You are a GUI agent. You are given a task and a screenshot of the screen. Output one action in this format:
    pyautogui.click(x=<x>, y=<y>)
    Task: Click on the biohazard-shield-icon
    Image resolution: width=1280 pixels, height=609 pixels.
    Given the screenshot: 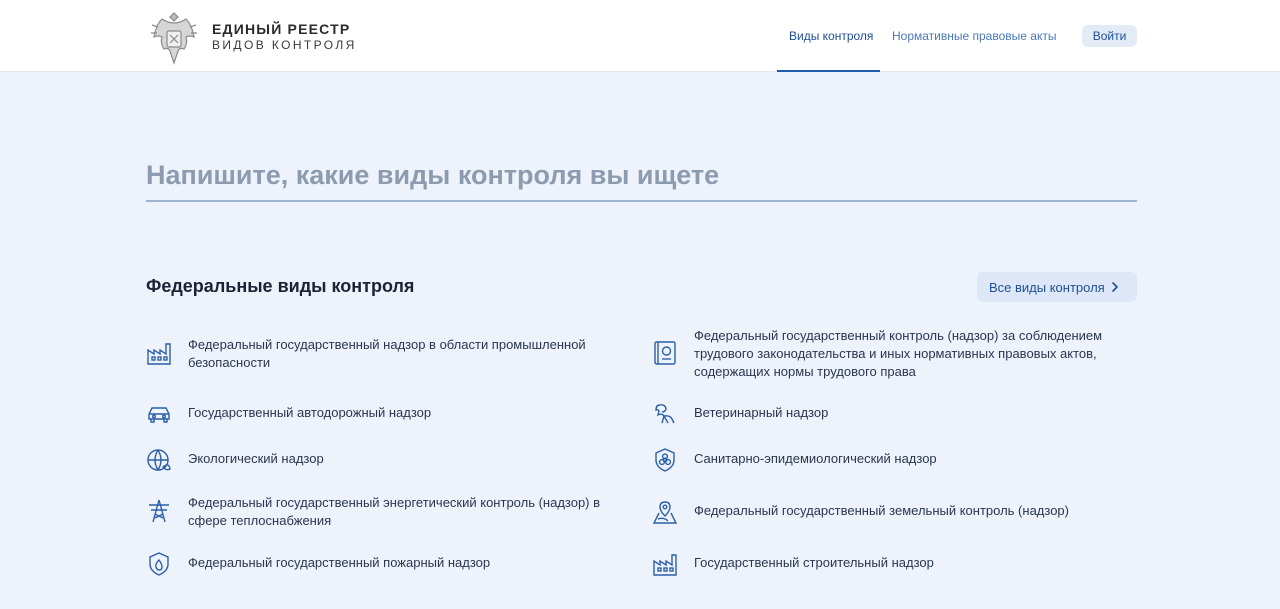 What is the action you would take?
    pyautogui.click(x=665, y=460)
    